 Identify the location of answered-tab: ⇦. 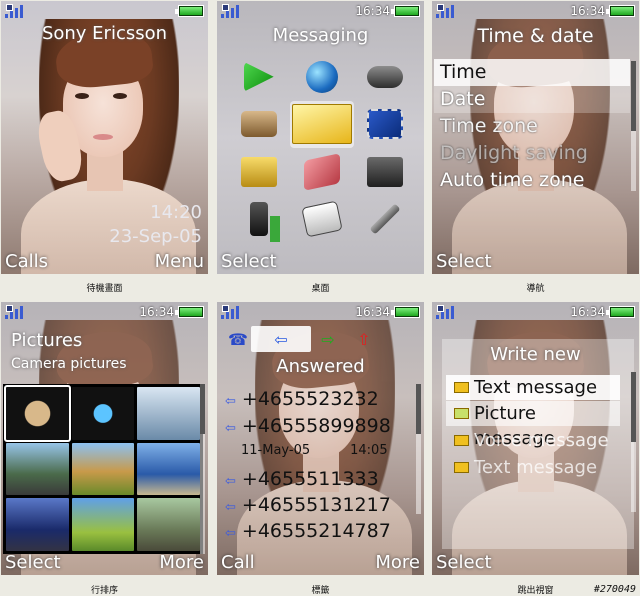
(281, 339).